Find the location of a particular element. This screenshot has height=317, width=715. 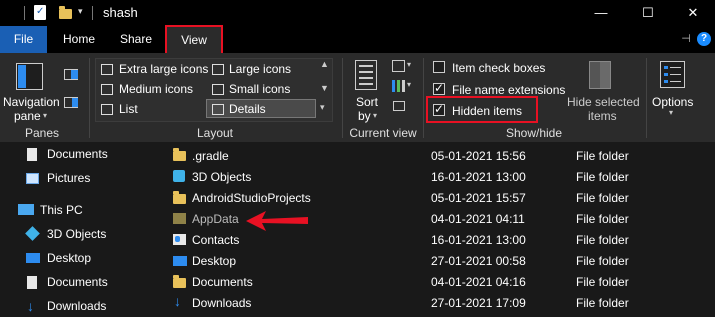

layout-expand-icon: ▾ is located at coordinates (322, 107).